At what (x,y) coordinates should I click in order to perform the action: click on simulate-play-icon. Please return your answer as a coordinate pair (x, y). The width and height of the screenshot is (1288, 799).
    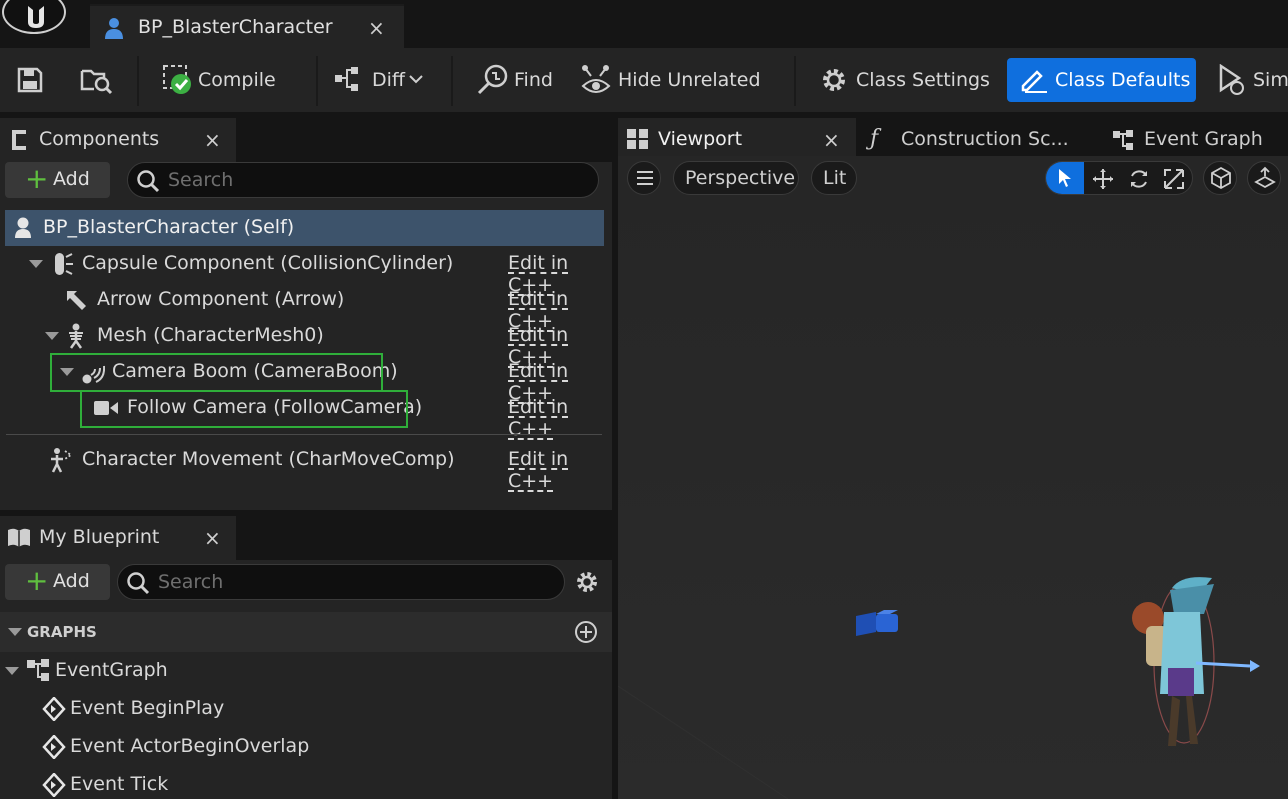
    Looking at the image, I should click on (1233, 80).